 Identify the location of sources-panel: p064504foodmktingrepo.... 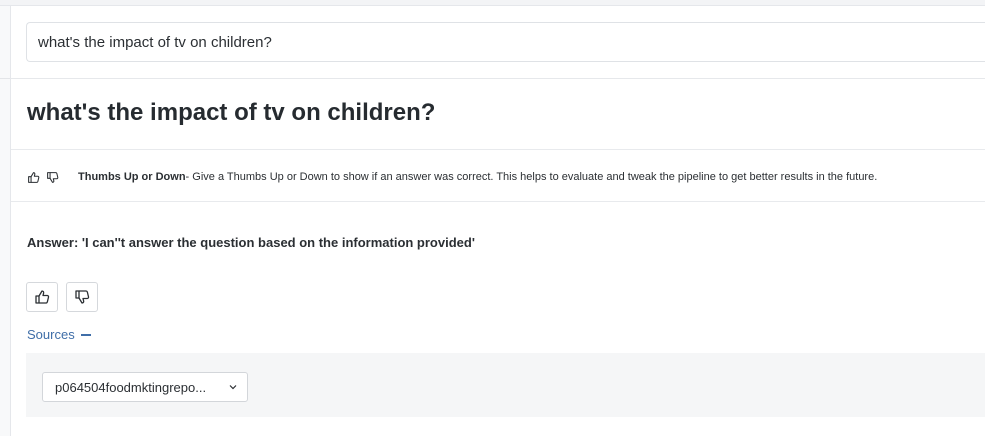
(505, 385).